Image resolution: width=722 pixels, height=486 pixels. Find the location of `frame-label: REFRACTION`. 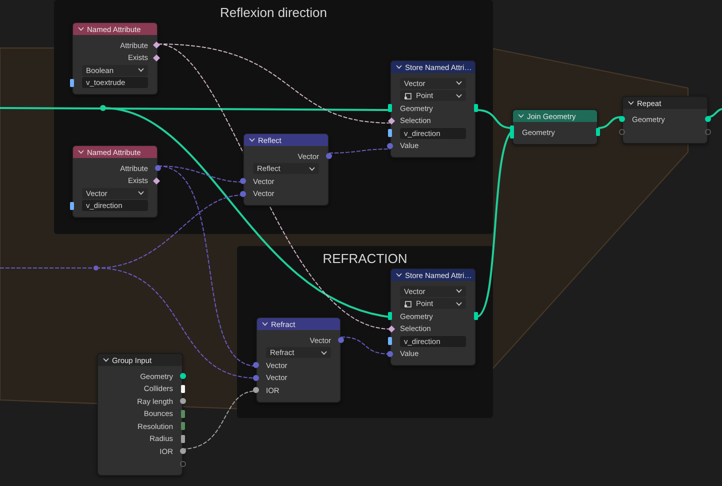

frame-label: REFRACTION is located at coordinates (365, 259).